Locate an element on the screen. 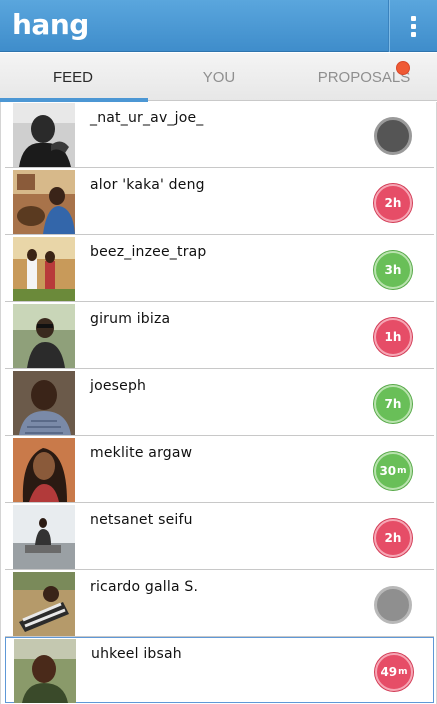 The width and height of the screenshot is (437, 704). status-indicator: 7h is located at coordinates (393, 404).